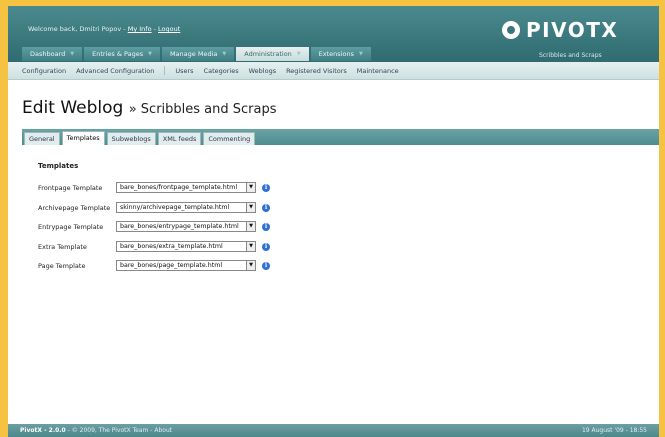 The width and height of the screenshot is (665, 437). I want to click on nav-label: Dashboard, so click(48, 54).